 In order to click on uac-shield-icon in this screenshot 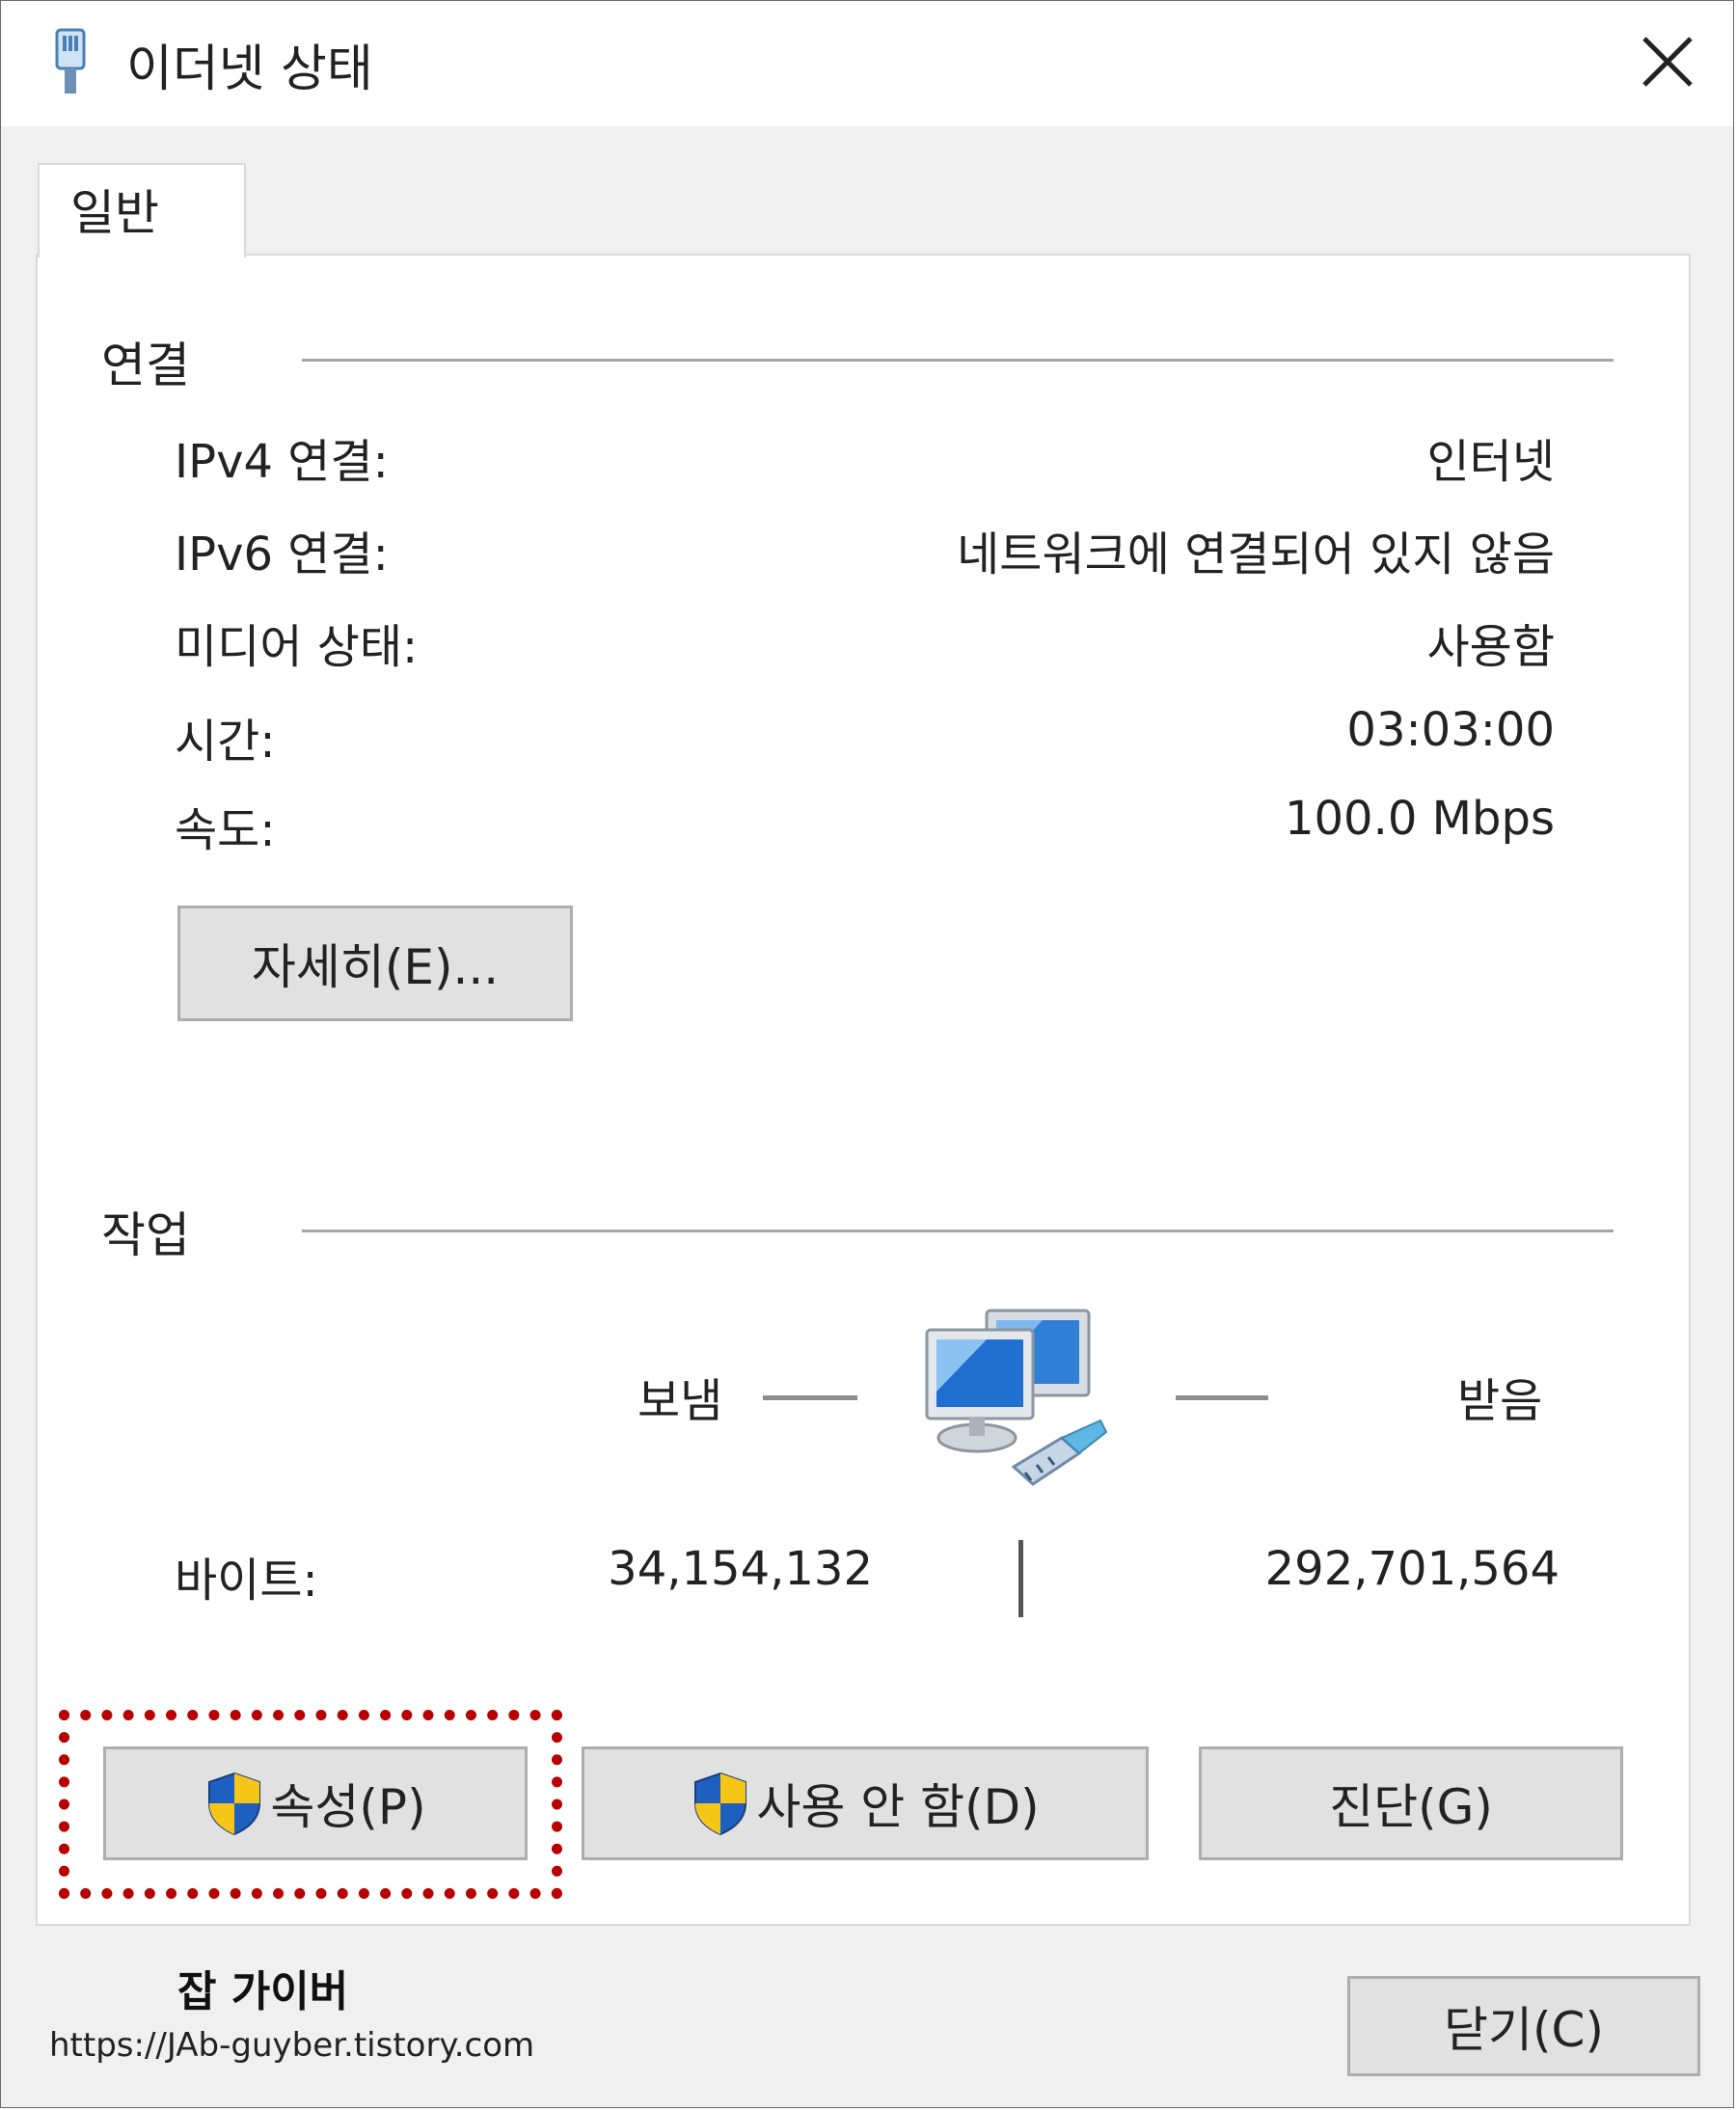, I will do `click(720, 1804)`.